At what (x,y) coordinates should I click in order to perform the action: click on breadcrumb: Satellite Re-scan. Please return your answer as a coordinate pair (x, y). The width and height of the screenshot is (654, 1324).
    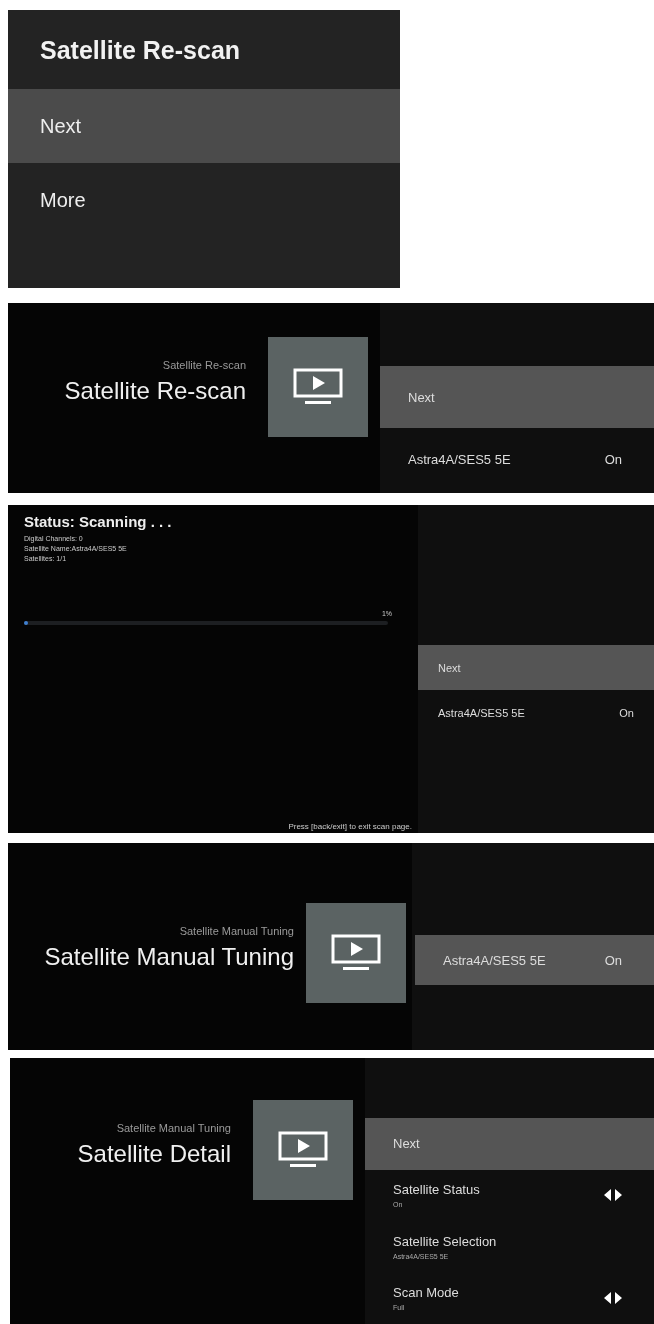
    Looking at the image, I should click on (204, 365).